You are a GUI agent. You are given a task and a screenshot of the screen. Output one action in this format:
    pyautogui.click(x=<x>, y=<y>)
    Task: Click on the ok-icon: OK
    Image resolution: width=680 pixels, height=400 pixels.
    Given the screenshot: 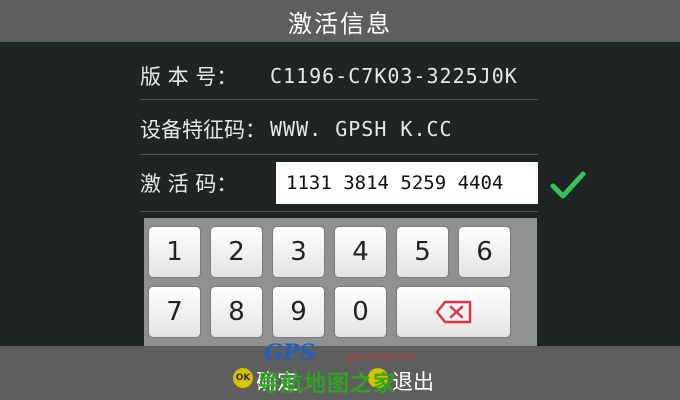 What is the action you would take?
    pyautogui.click(x=243, y=378)
    